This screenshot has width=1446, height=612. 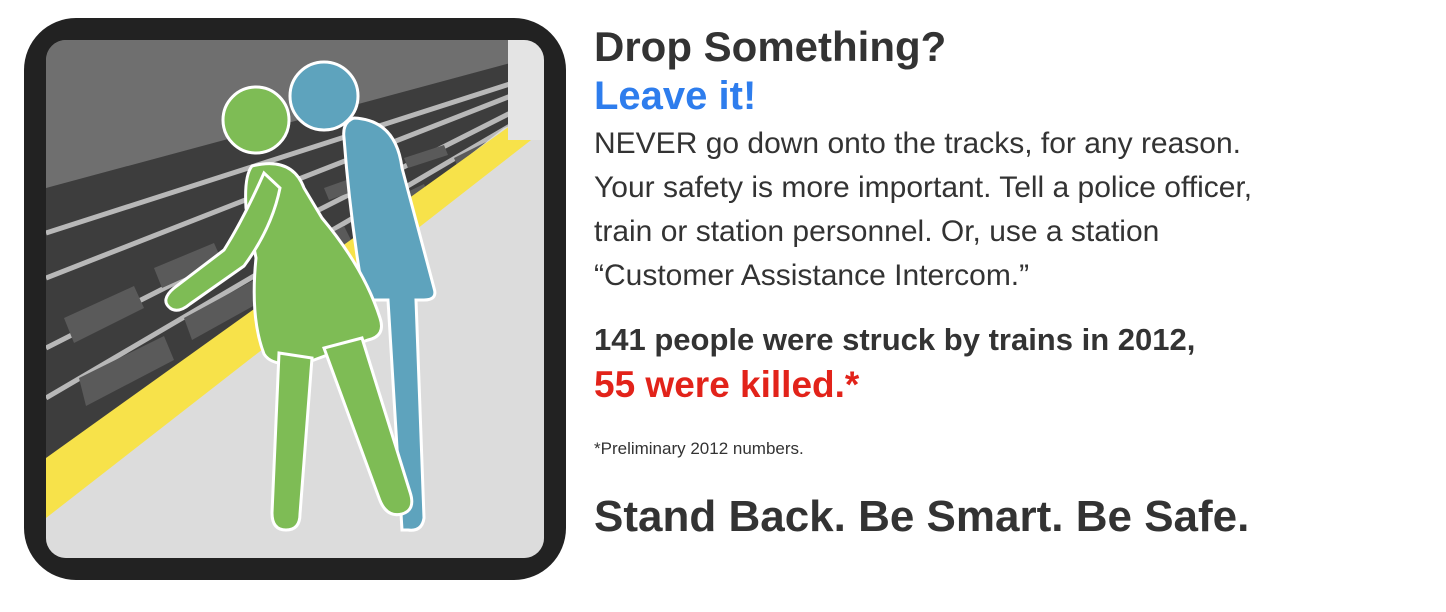 I want to click on slogan: Stand Back. Be Smart. Be Safe., so click(x=922, y=516).